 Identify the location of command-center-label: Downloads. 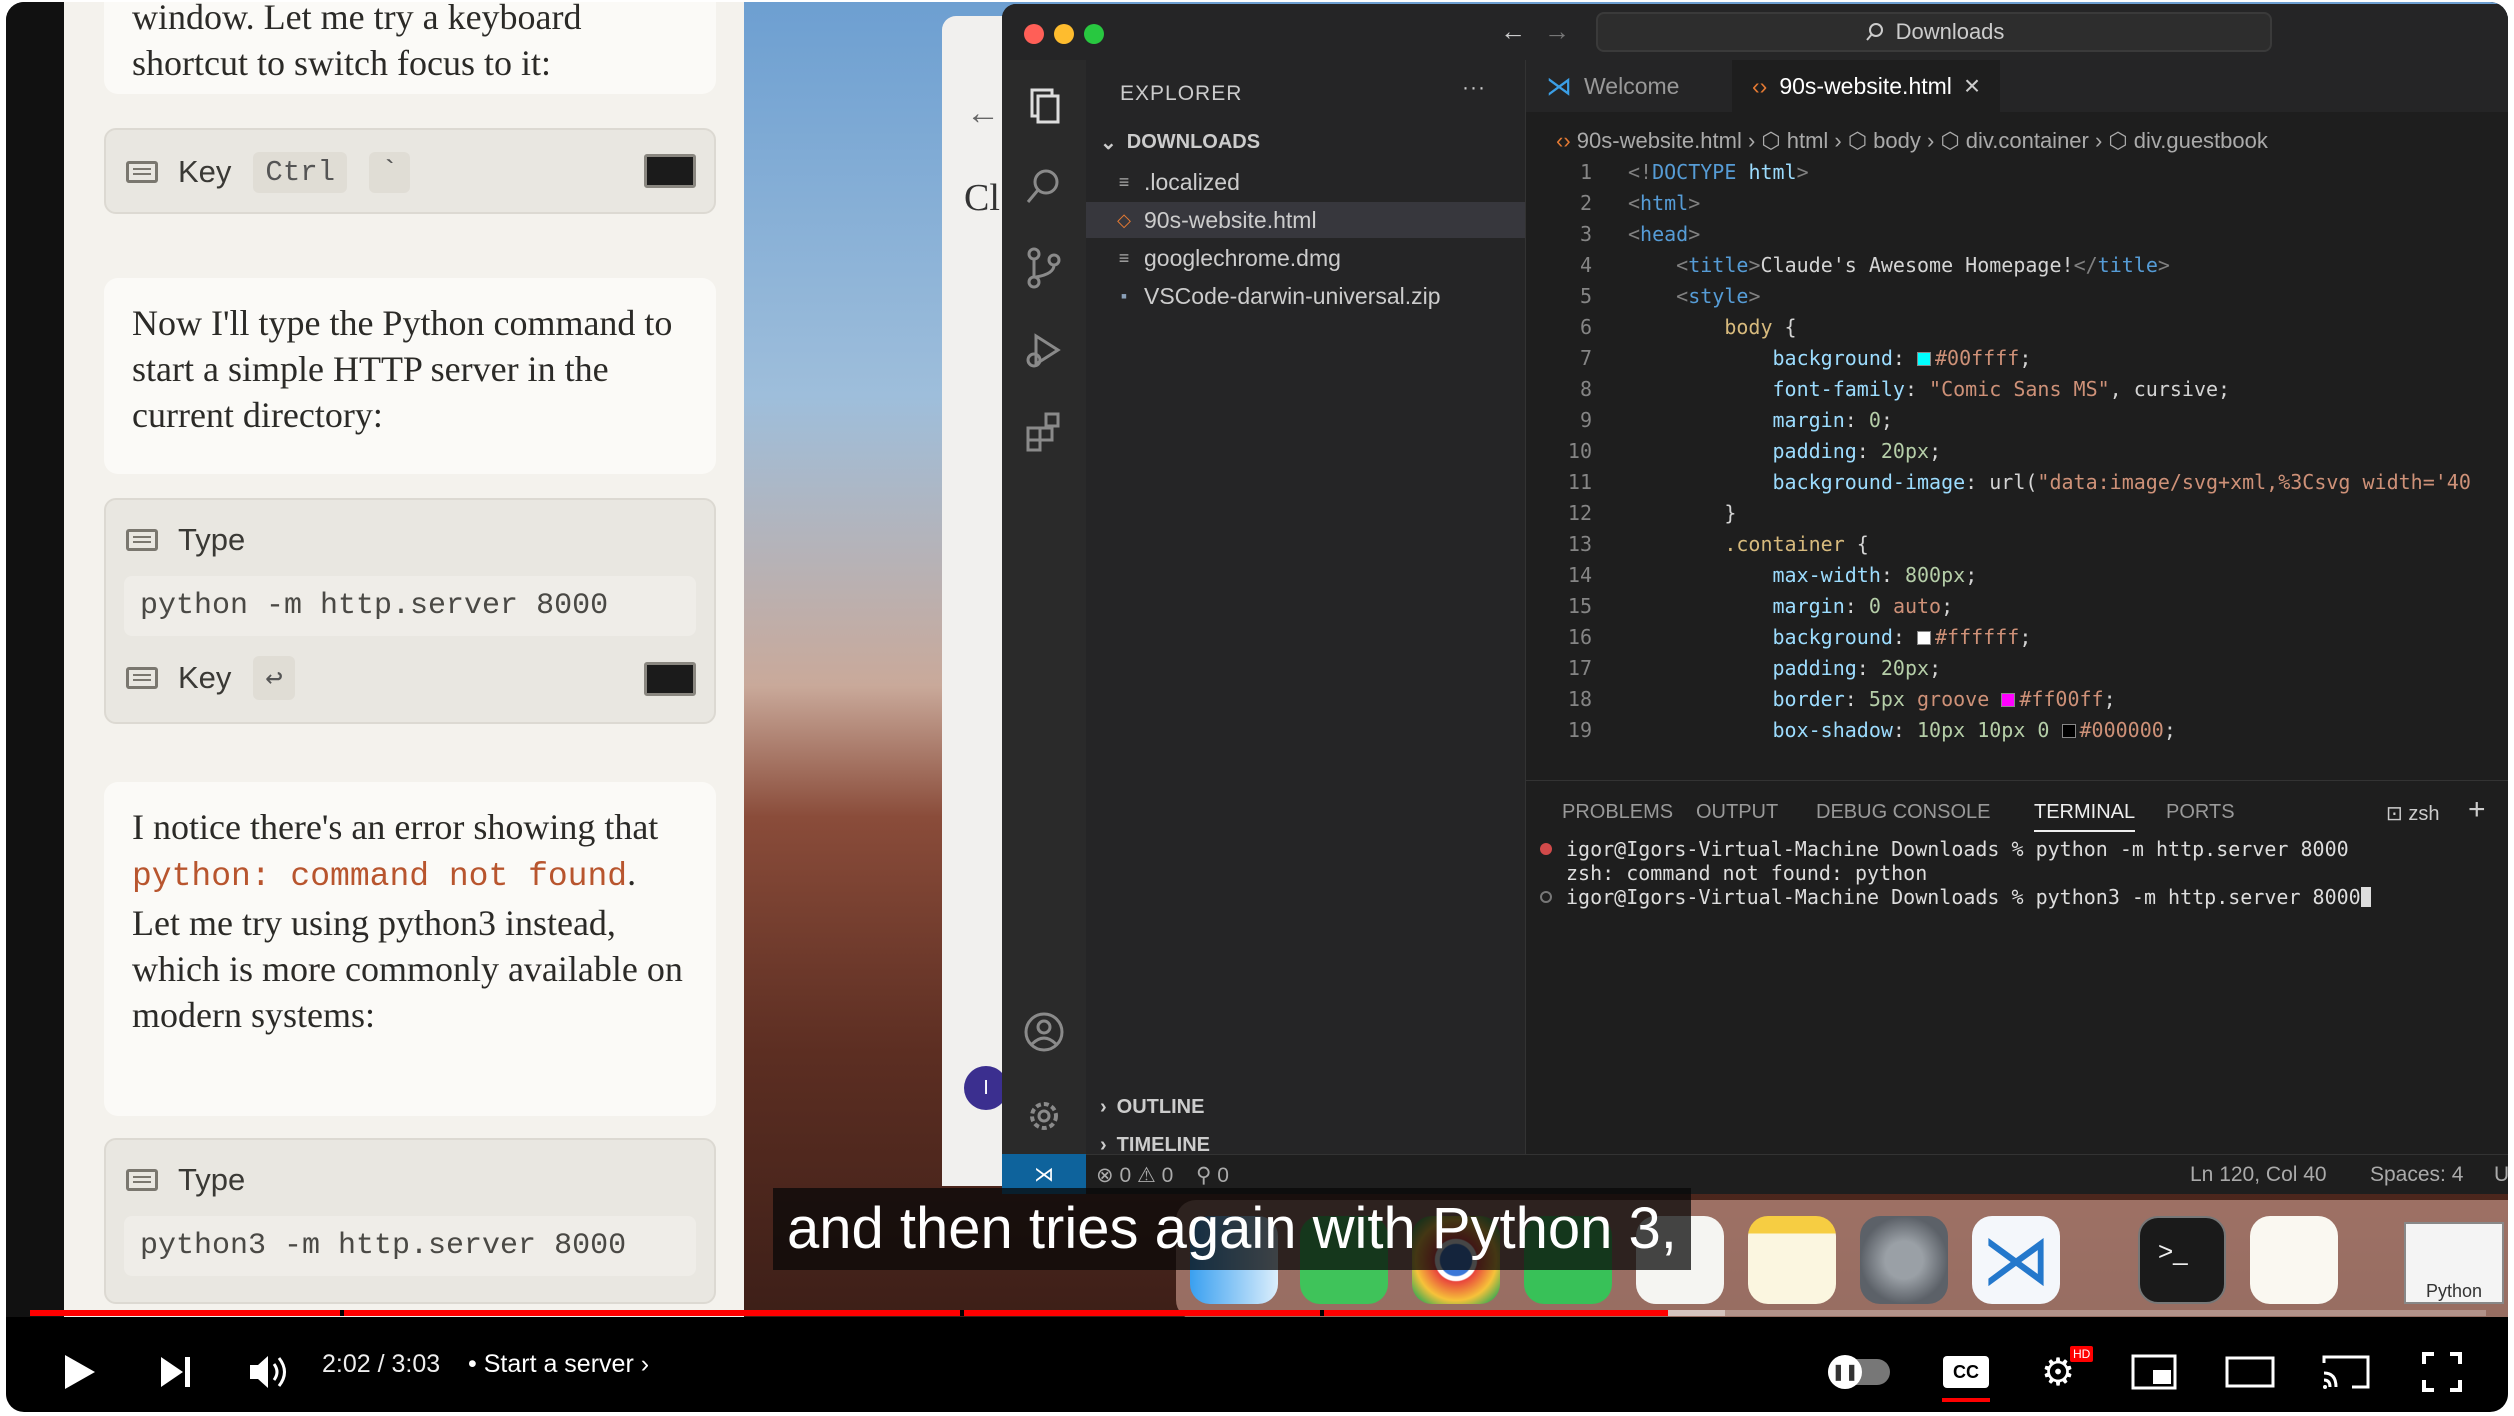
(1950, 31).